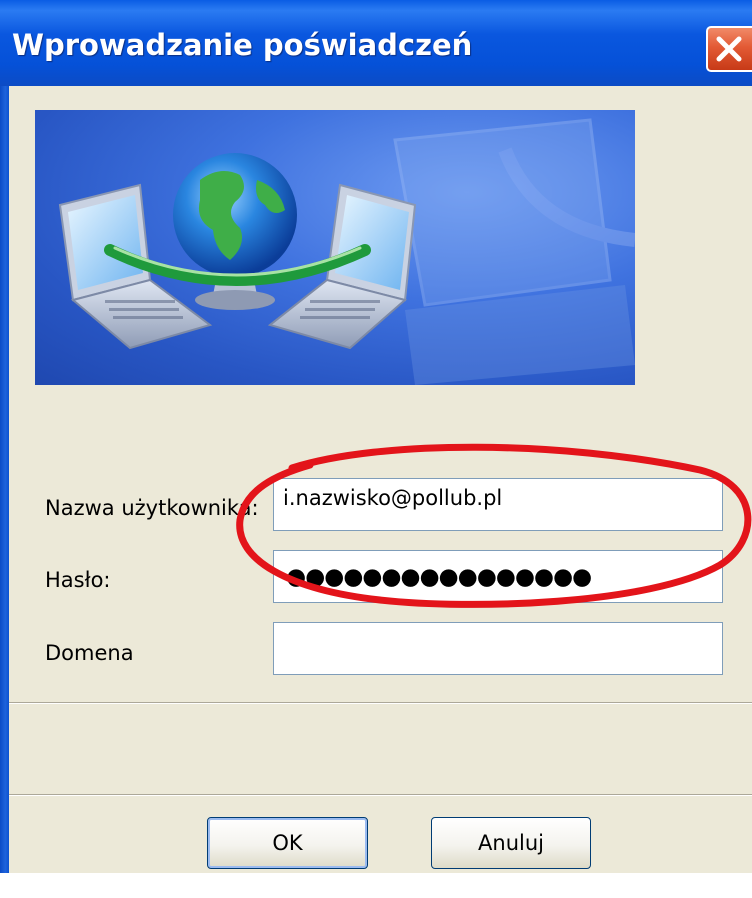 The image size is (752, 898). Describe the element at coordinates (242, 45) in the screenshot. I see `window-title: Wprowadzanie poświadczeń` at that location.